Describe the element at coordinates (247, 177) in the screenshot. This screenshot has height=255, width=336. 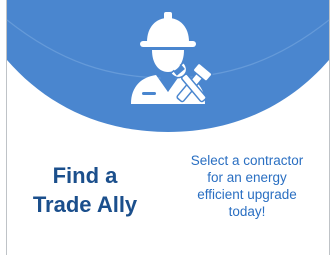
I see `card-description-line: for an energy` at that location.